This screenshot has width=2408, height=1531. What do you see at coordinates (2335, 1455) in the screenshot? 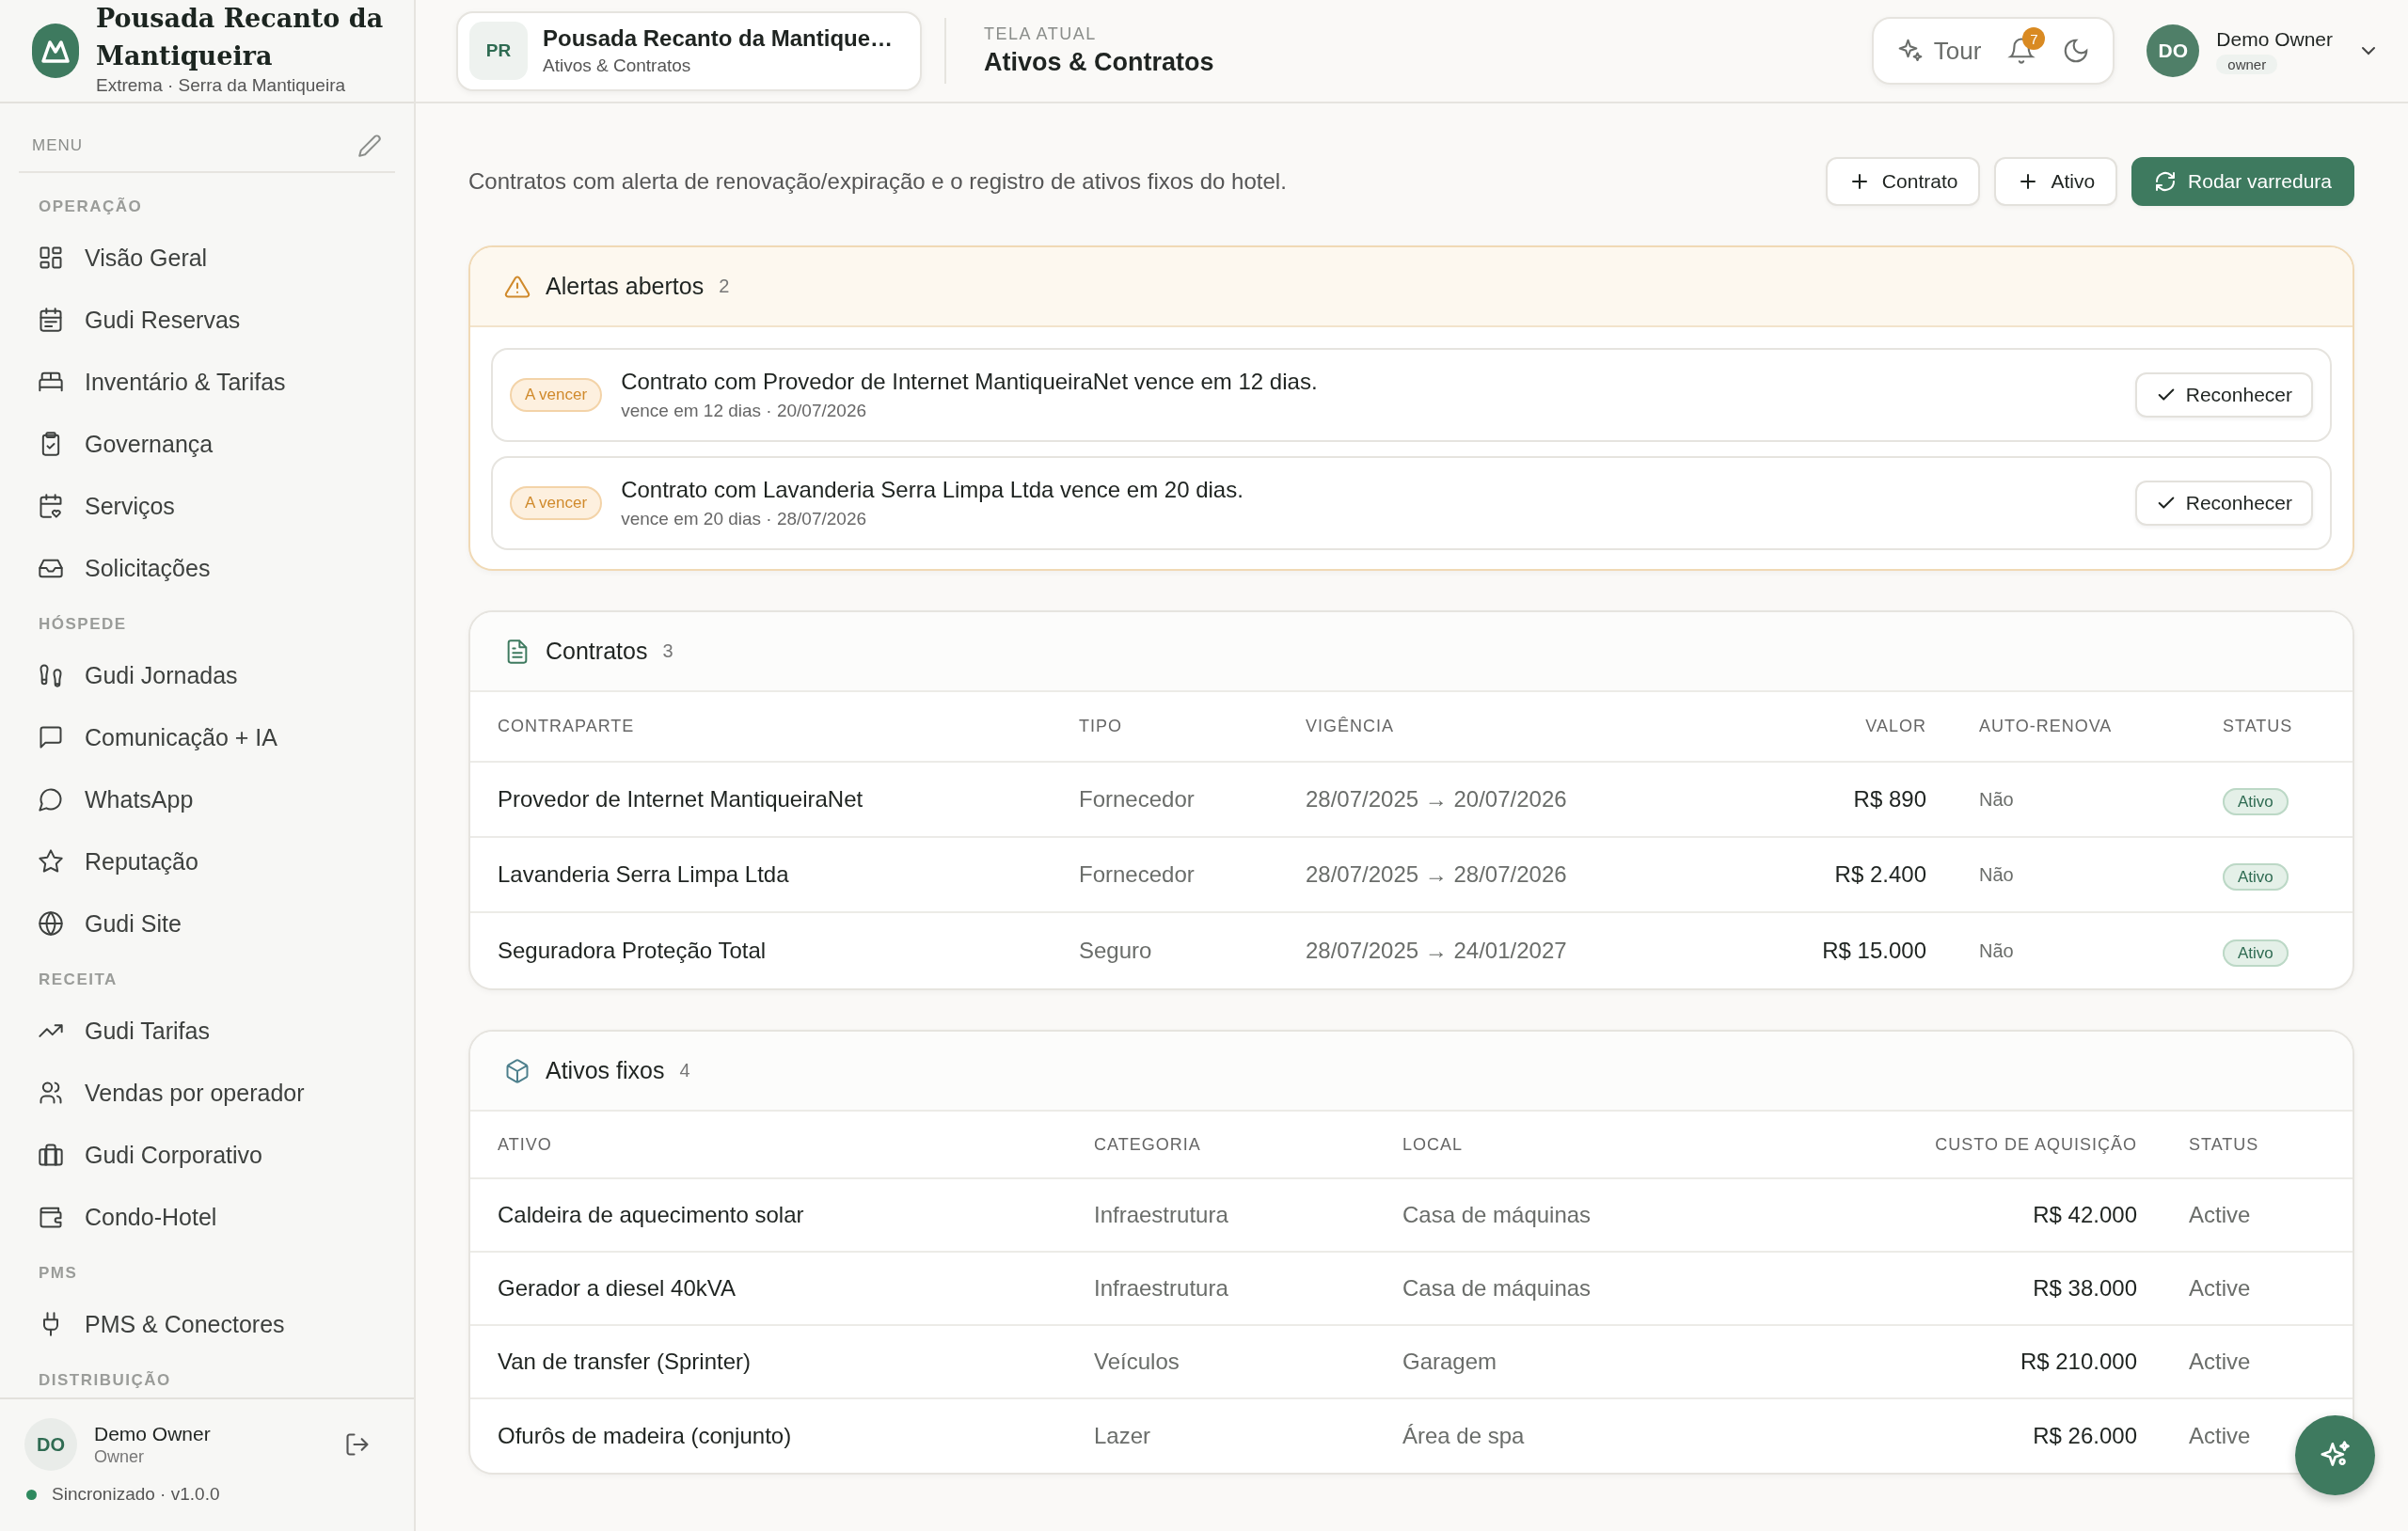
I see `assistant-button` at bounding box center [2335, 1455].